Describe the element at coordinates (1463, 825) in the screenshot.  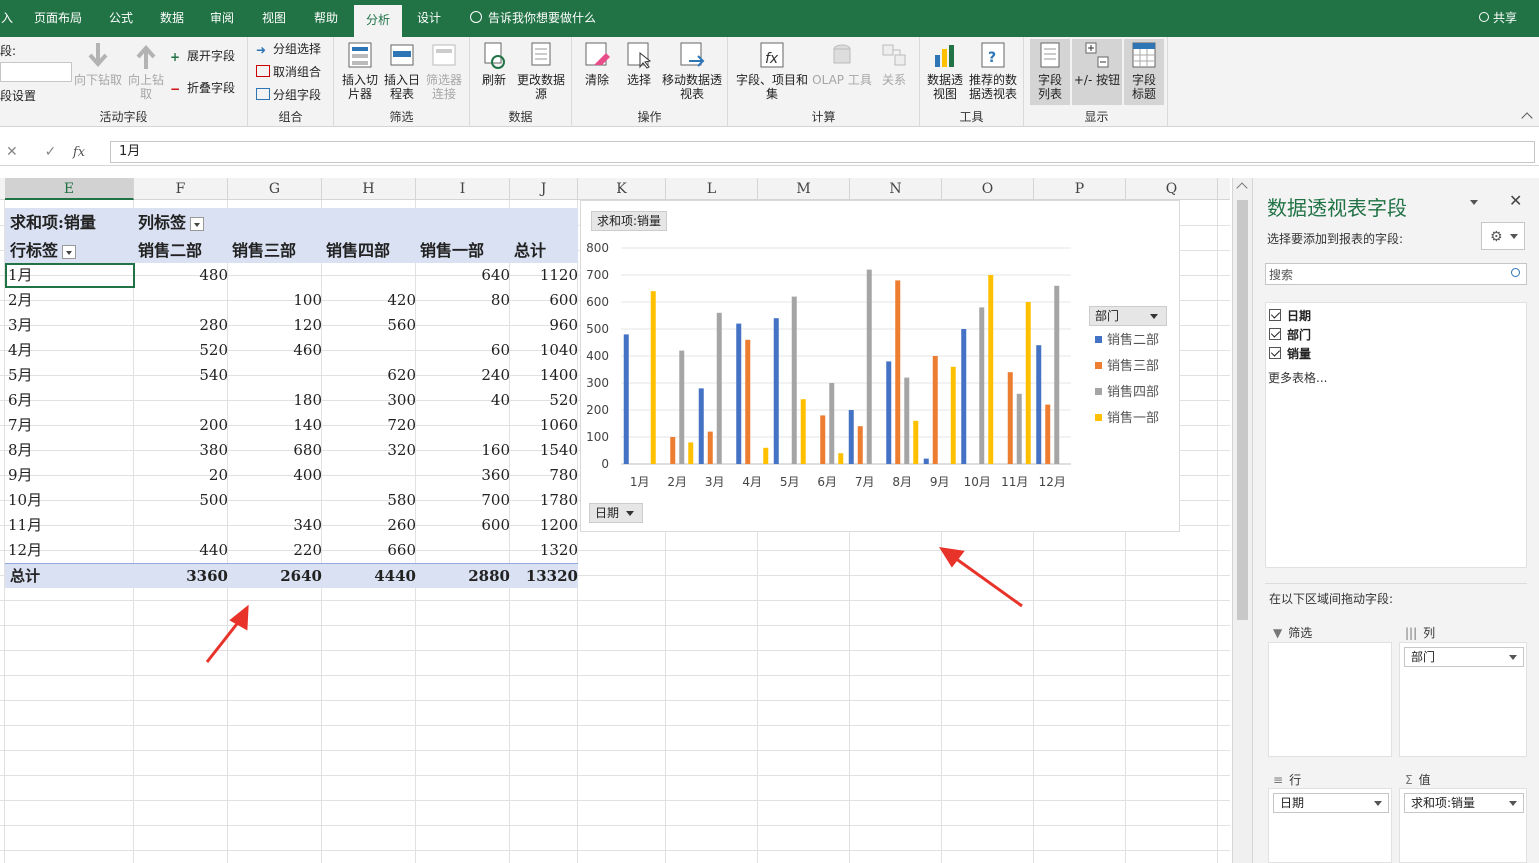
I see `values-area-drop: 求和项:销量` at that location.